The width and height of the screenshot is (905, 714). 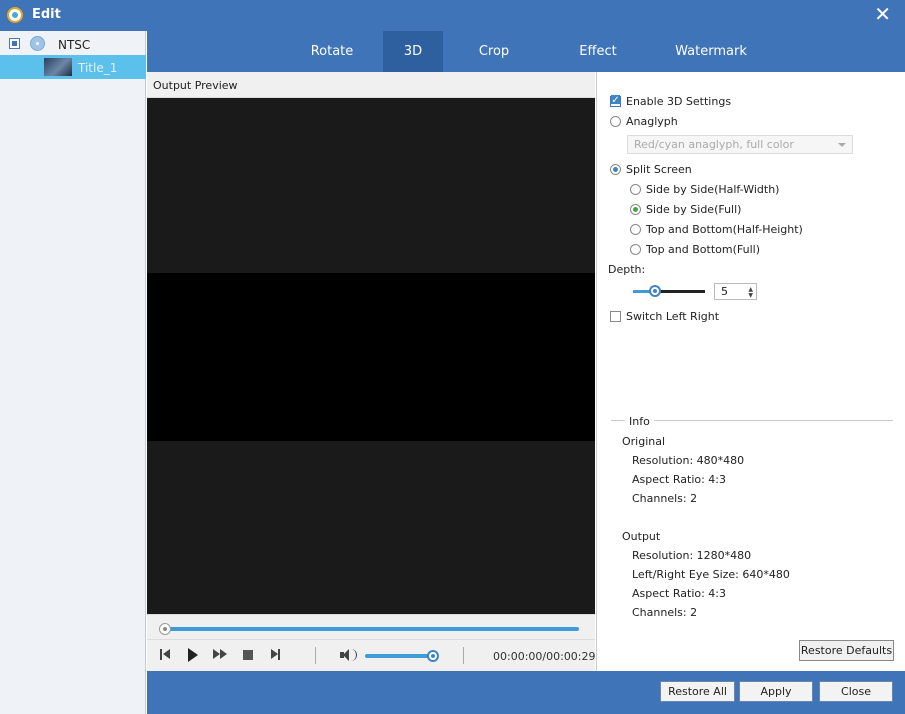 I want to click on original-resolution: Resolution: 480*480, so click(x=688, y=460).